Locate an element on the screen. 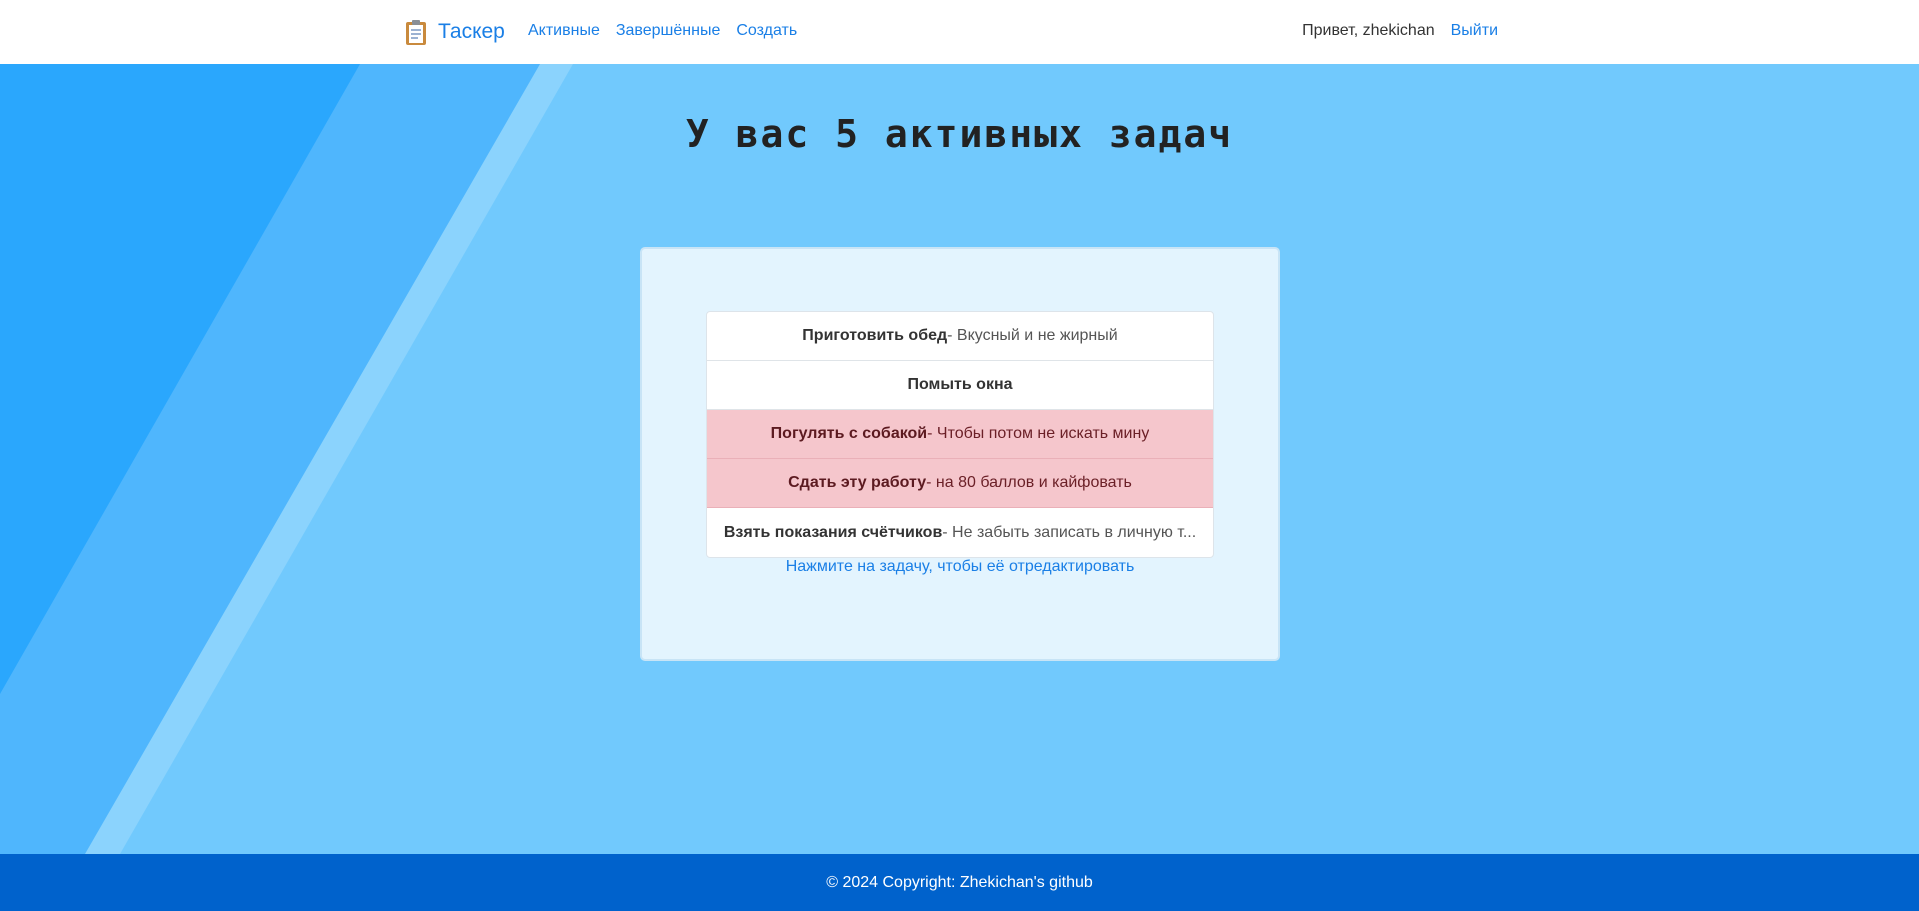  footer-copyright: © 2024 Copyright: Zhekichan's github is located at coordinates (959, 883).